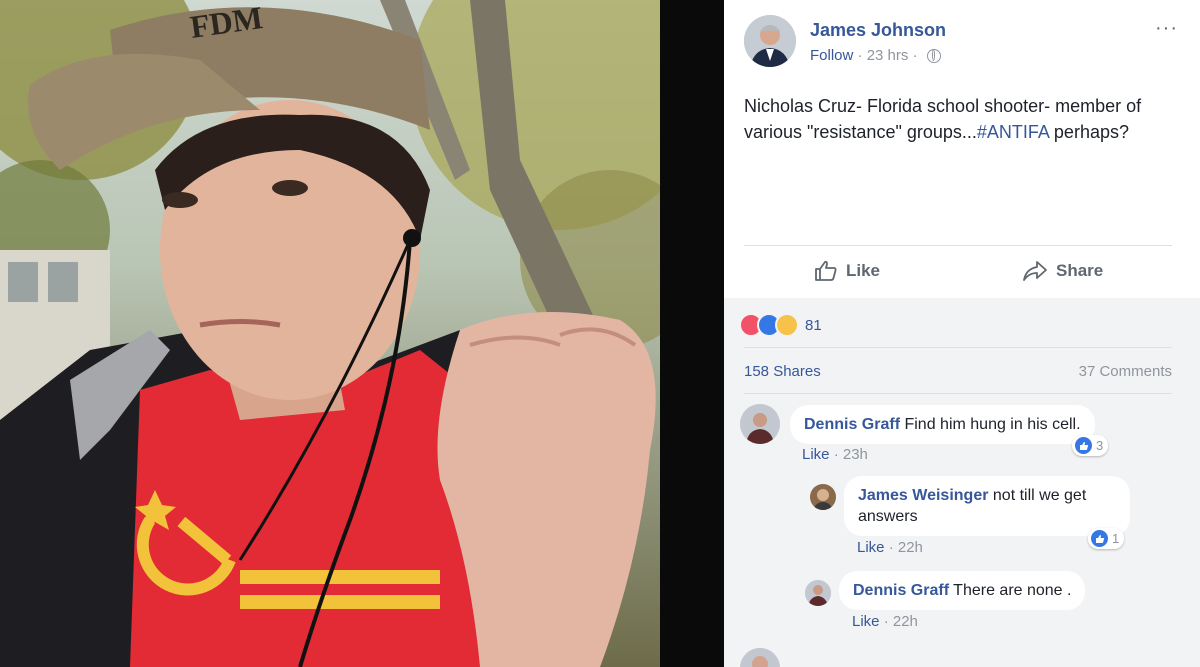  Describe the element at coordinates (1116, 538) in the screenshot. I see `comment-like-number: 1` at that location.